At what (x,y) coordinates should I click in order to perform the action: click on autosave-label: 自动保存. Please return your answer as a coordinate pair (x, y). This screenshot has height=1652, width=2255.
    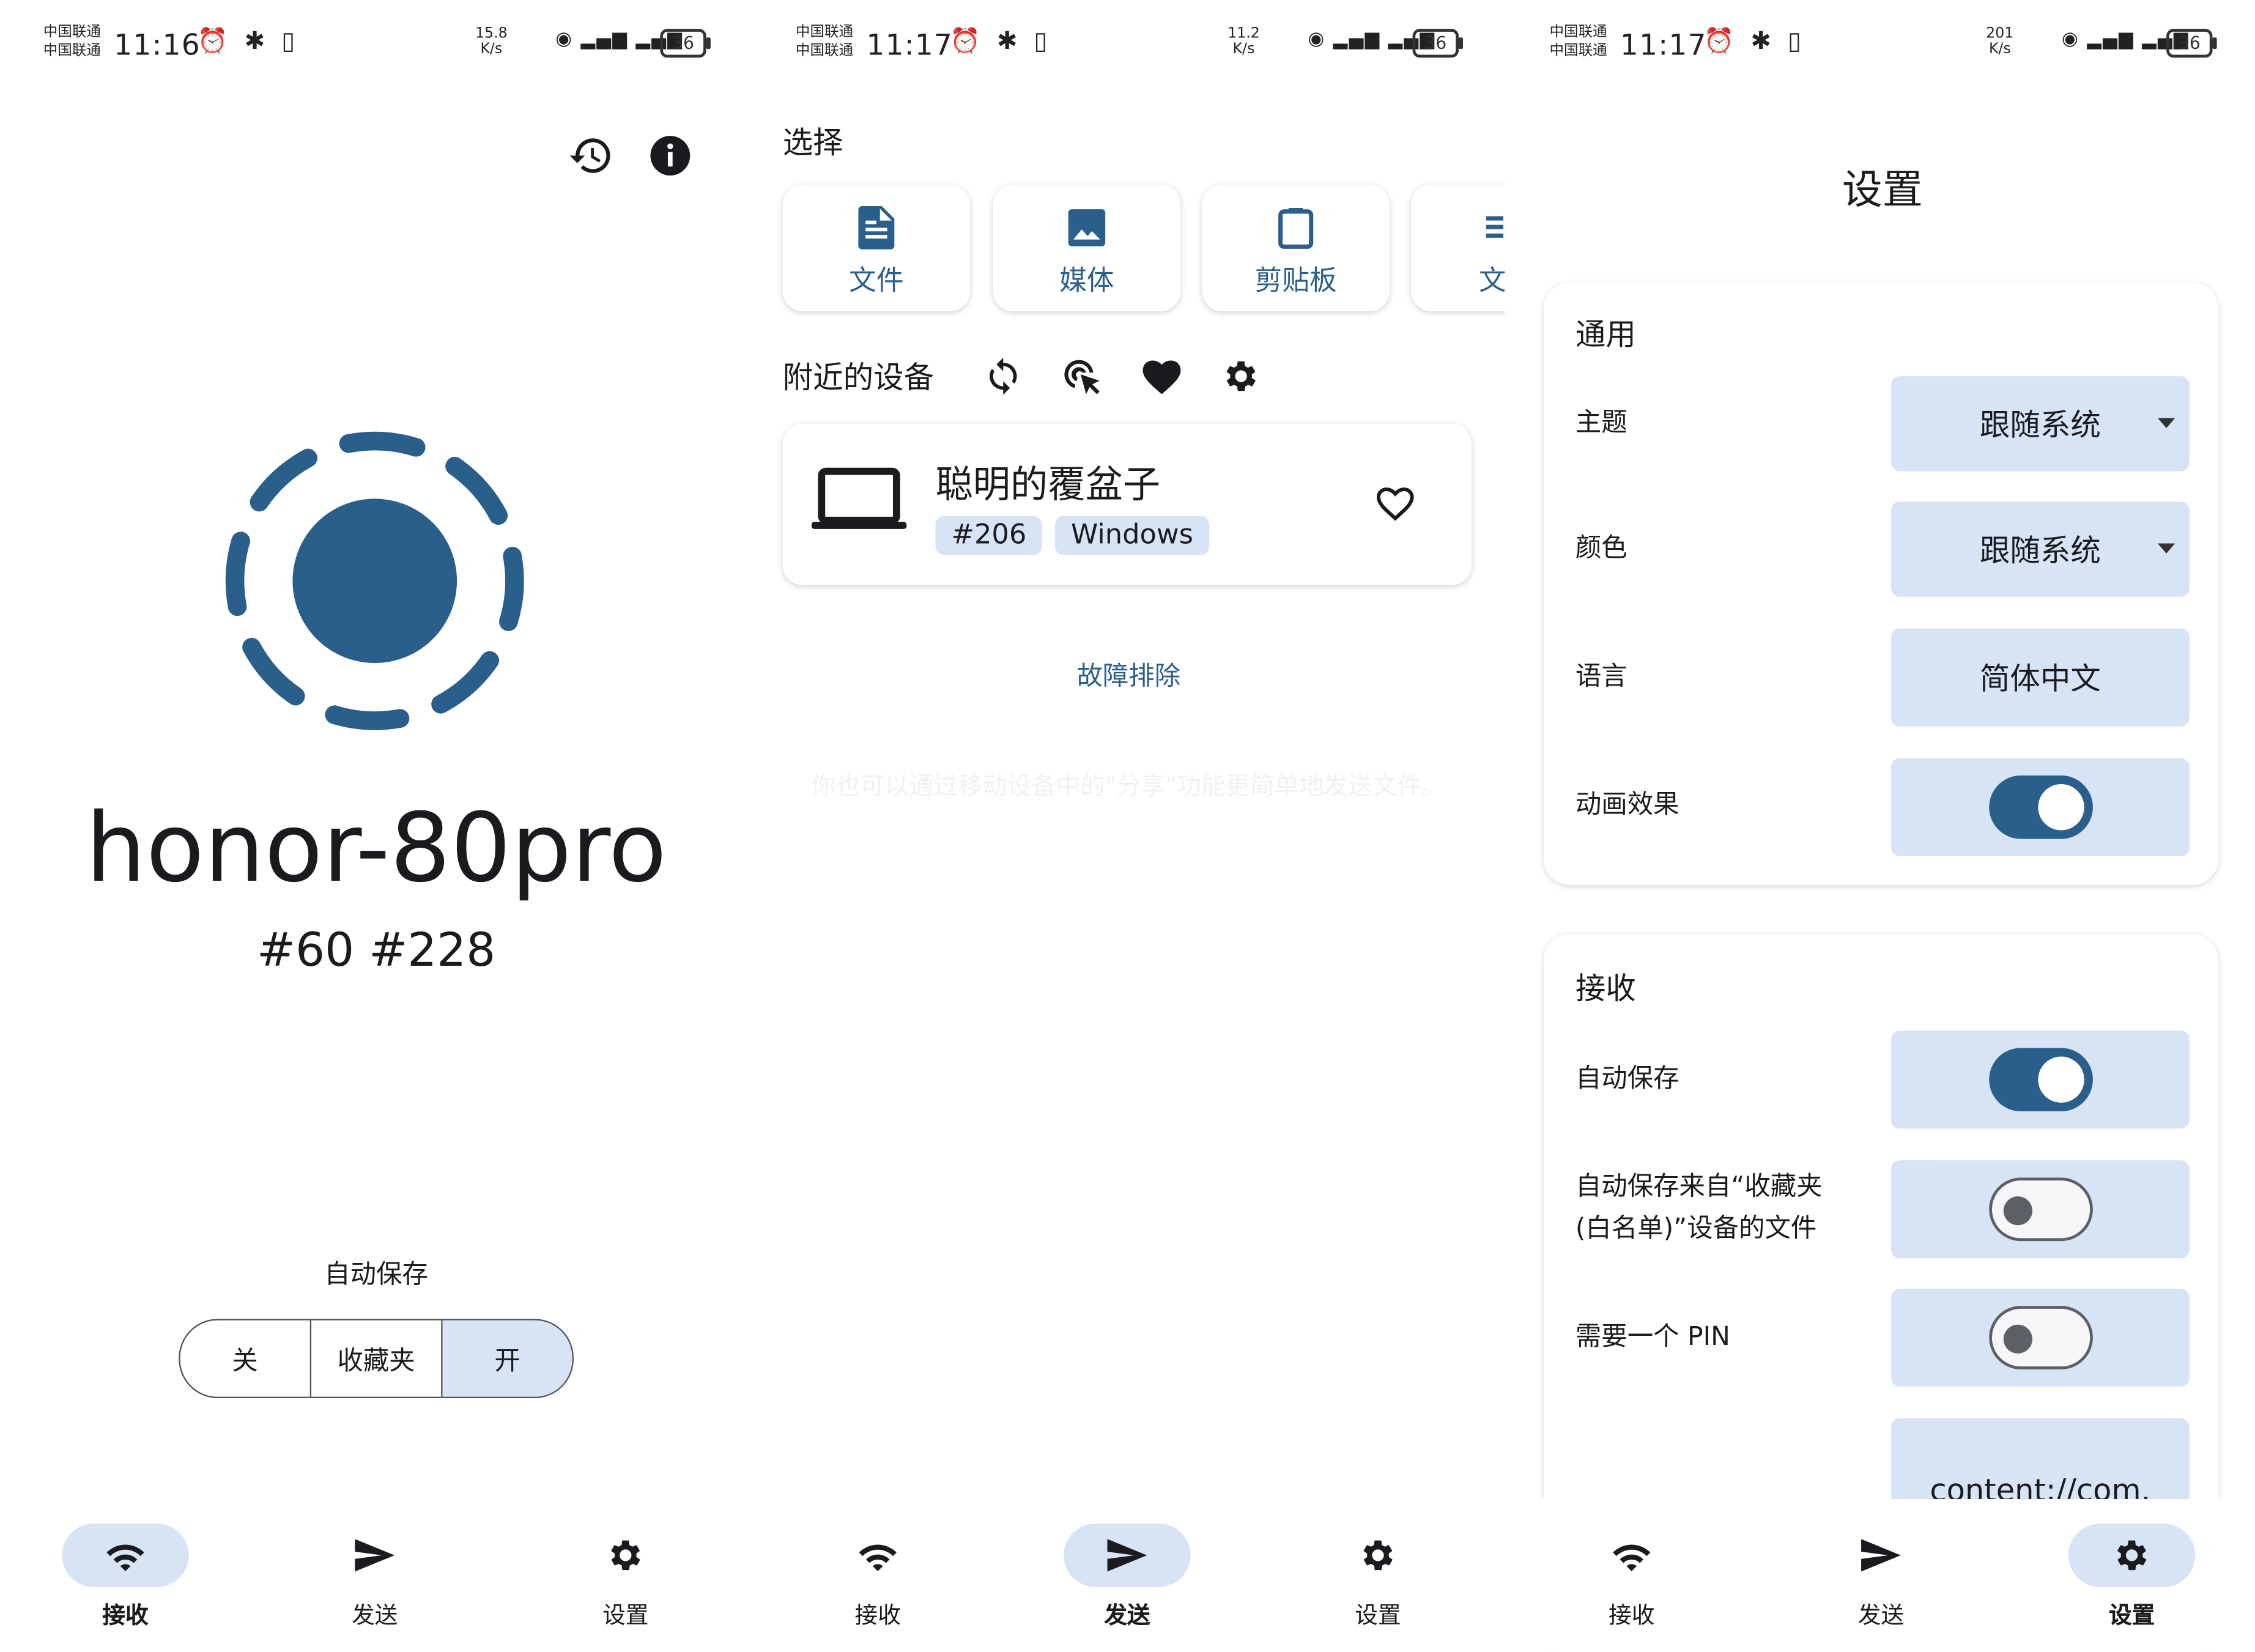
    Looking at the image, I should click on (376, 1275).